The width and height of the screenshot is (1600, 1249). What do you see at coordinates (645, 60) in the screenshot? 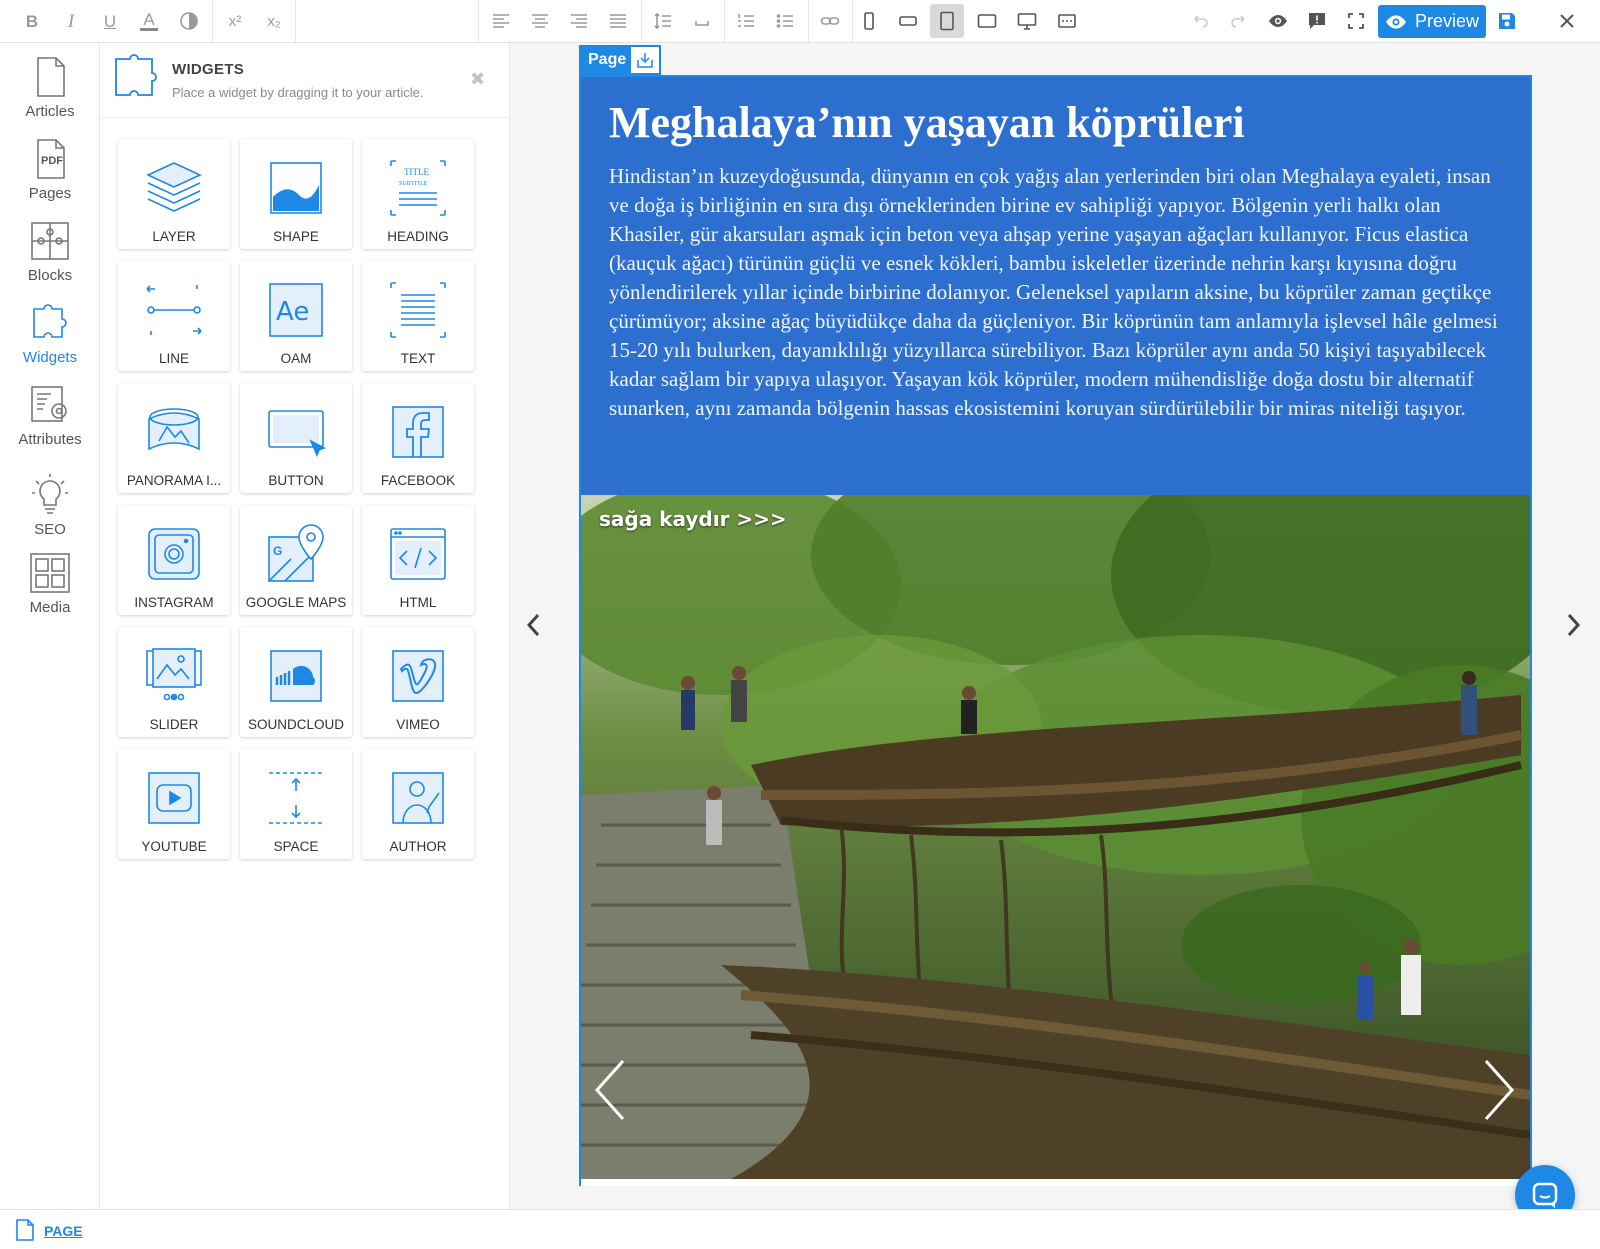
I see `page-settings-icon` at bounding box center [645, 60].